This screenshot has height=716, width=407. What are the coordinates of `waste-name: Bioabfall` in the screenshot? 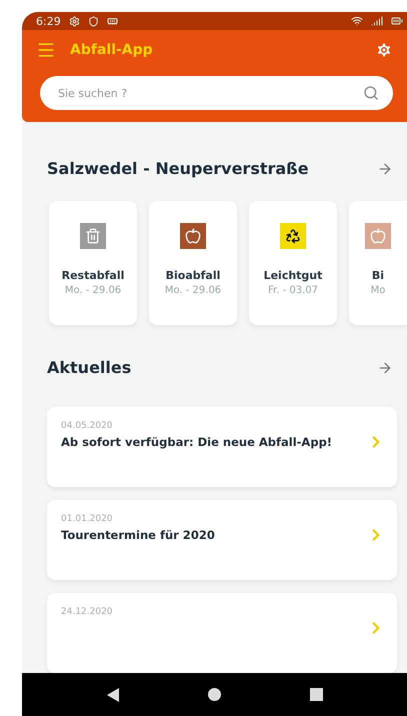 It's located at (193, 275).